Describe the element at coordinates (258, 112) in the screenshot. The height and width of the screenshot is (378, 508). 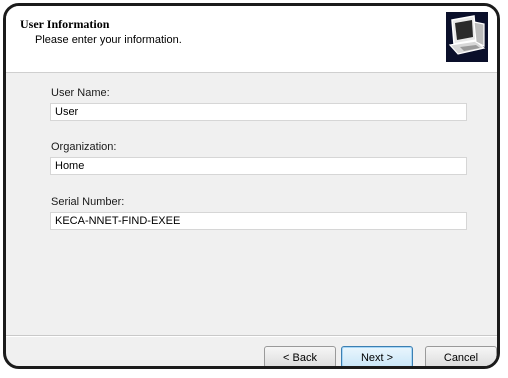
I see `user-name-field` at that location.